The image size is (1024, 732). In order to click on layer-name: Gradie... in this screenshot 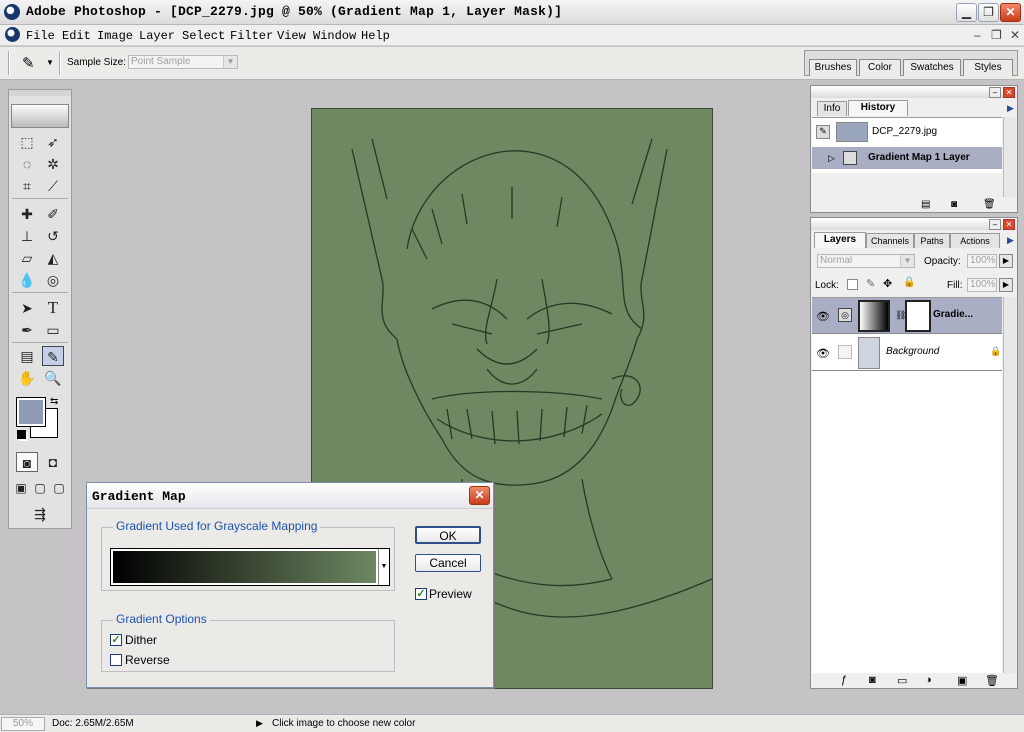, I will do `click(953, 314)`.